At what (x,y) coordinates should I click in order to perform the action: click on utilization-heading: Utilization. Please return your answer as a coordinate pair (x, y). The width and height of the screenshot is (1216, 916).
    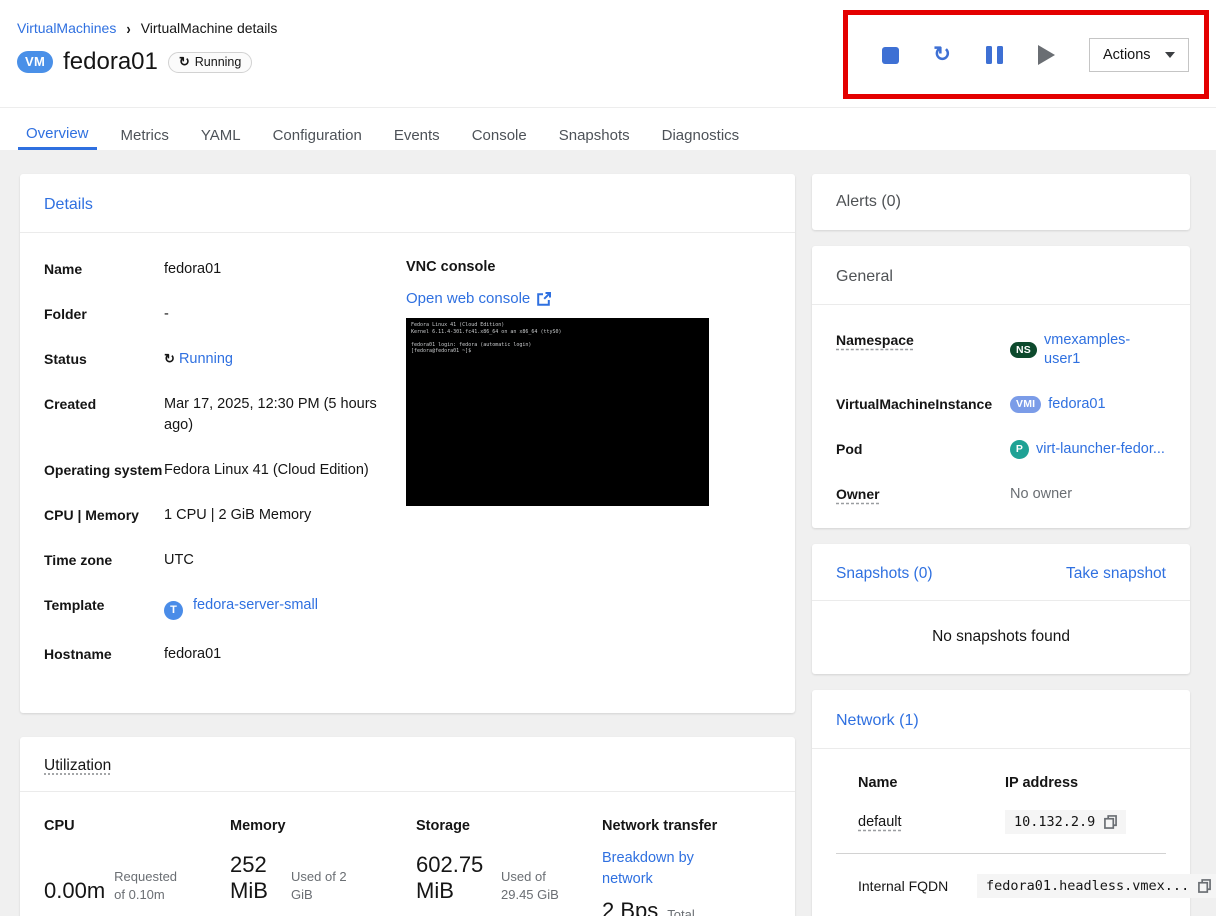
    Looking at the image, I should click on (78, 765).